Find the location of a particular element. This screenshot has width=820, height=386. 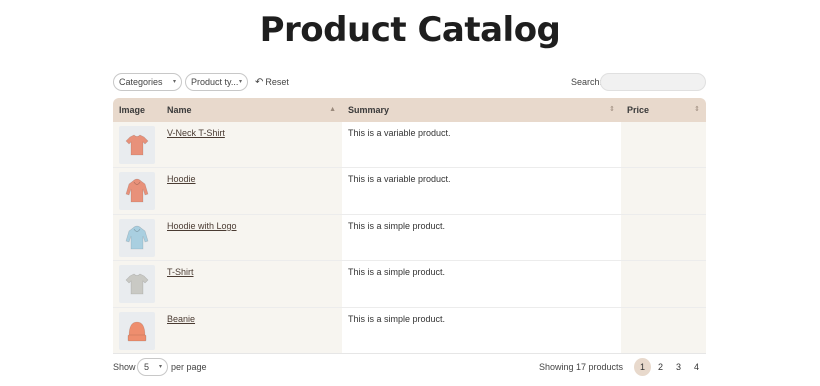

reset-label: Reset is located at coordinates (277, 82).